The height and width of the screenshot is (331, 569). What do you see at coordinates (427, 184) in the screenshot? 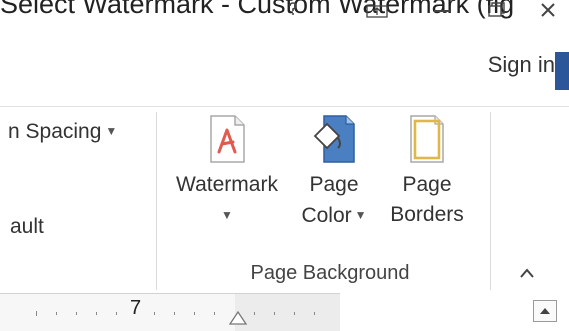
I see `page-borders-label-line1: Page` at bounding box center [427, 184].